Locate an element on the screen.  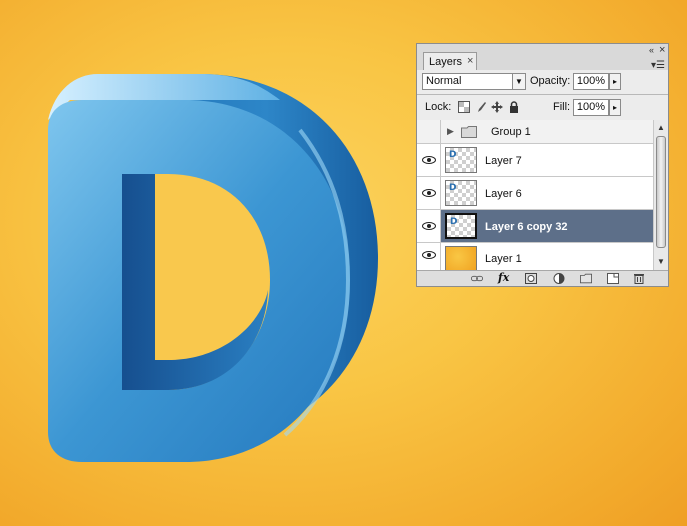
lock-transparent-pixels-icon is located at coordinates (464, 107).